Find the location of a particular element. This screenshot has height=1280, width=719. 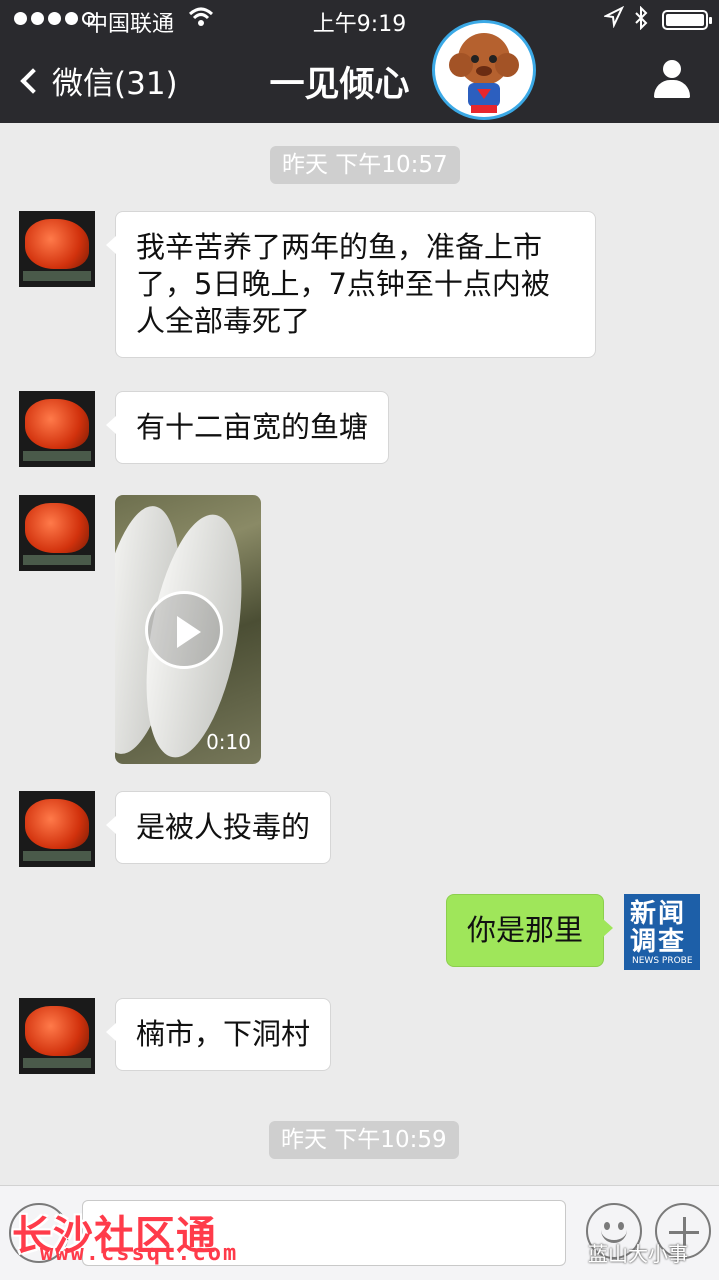

dog-sticker is located at coordinates (484, 70).